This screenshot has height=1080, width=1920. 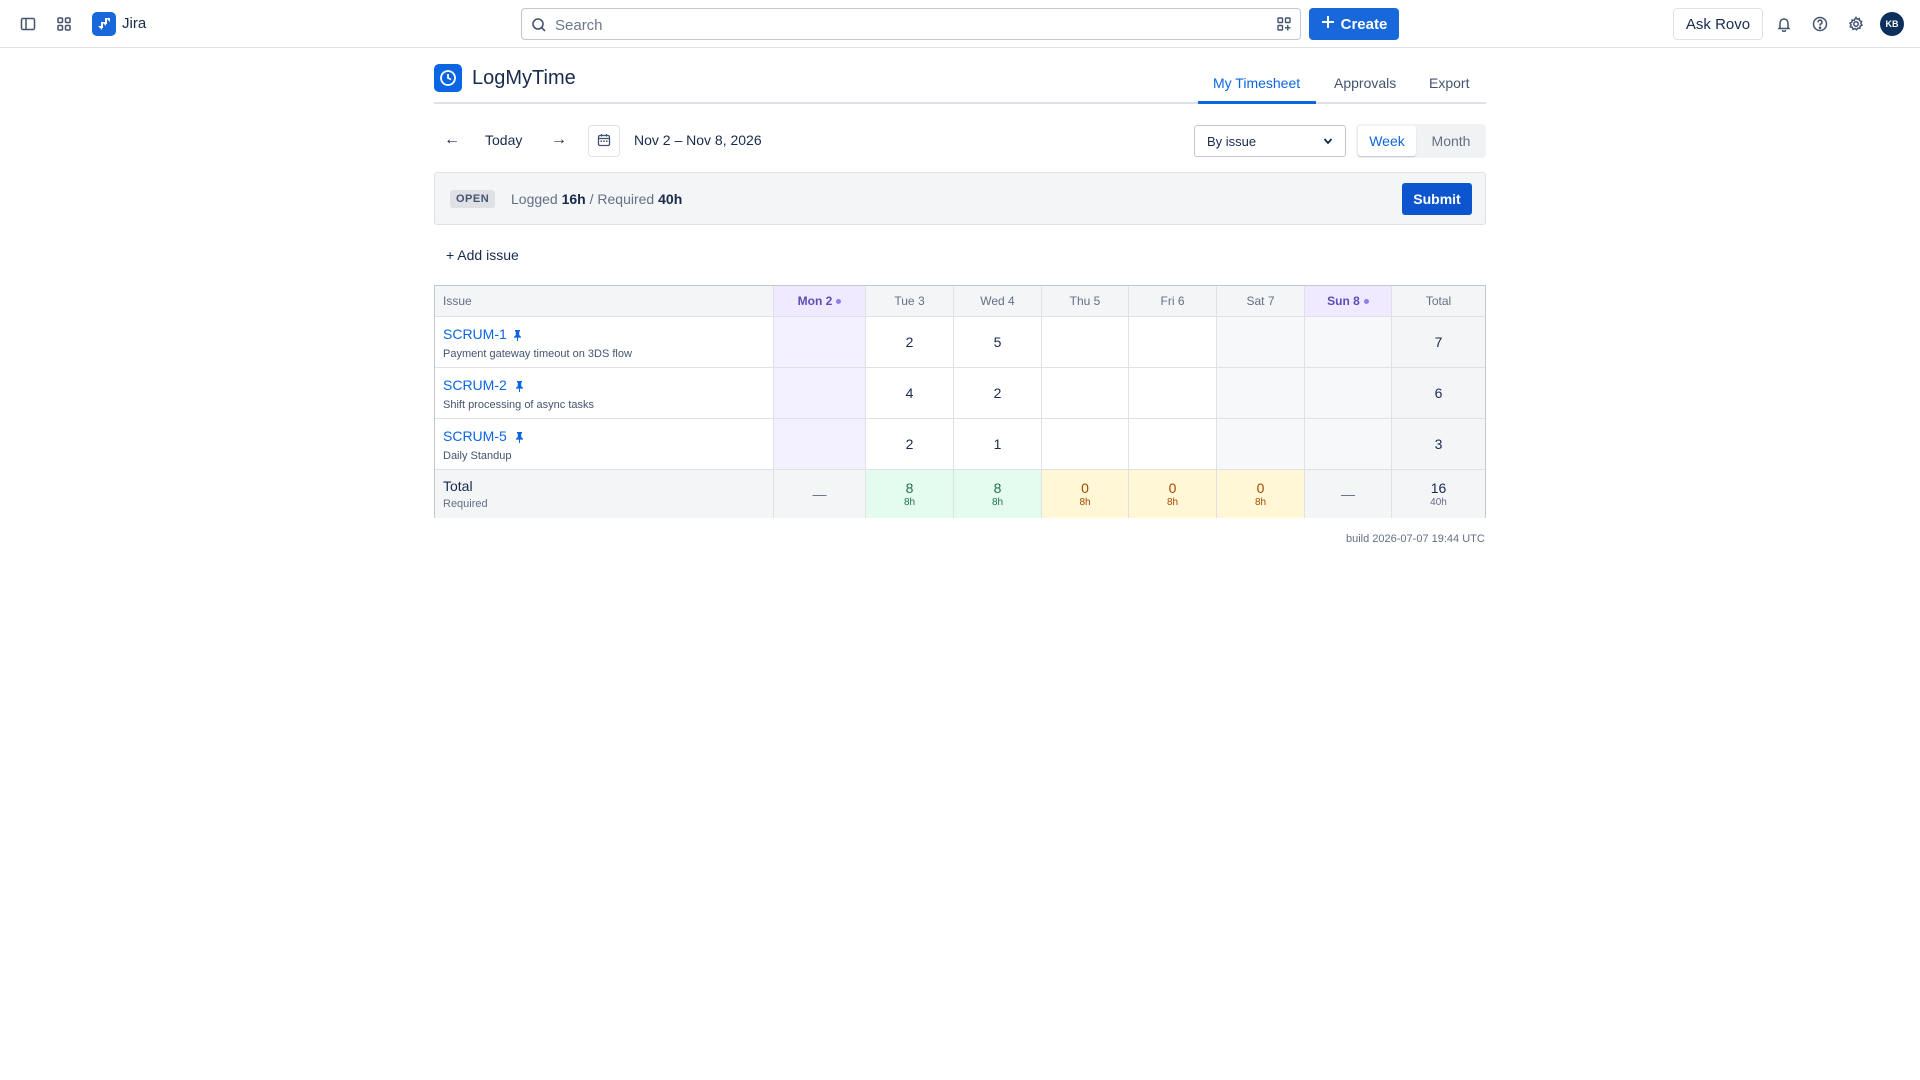 What do you see at coordinates (452, 140) in the screenshot?
I see `previous-week-button: ←` at bounding box center [452, 140].